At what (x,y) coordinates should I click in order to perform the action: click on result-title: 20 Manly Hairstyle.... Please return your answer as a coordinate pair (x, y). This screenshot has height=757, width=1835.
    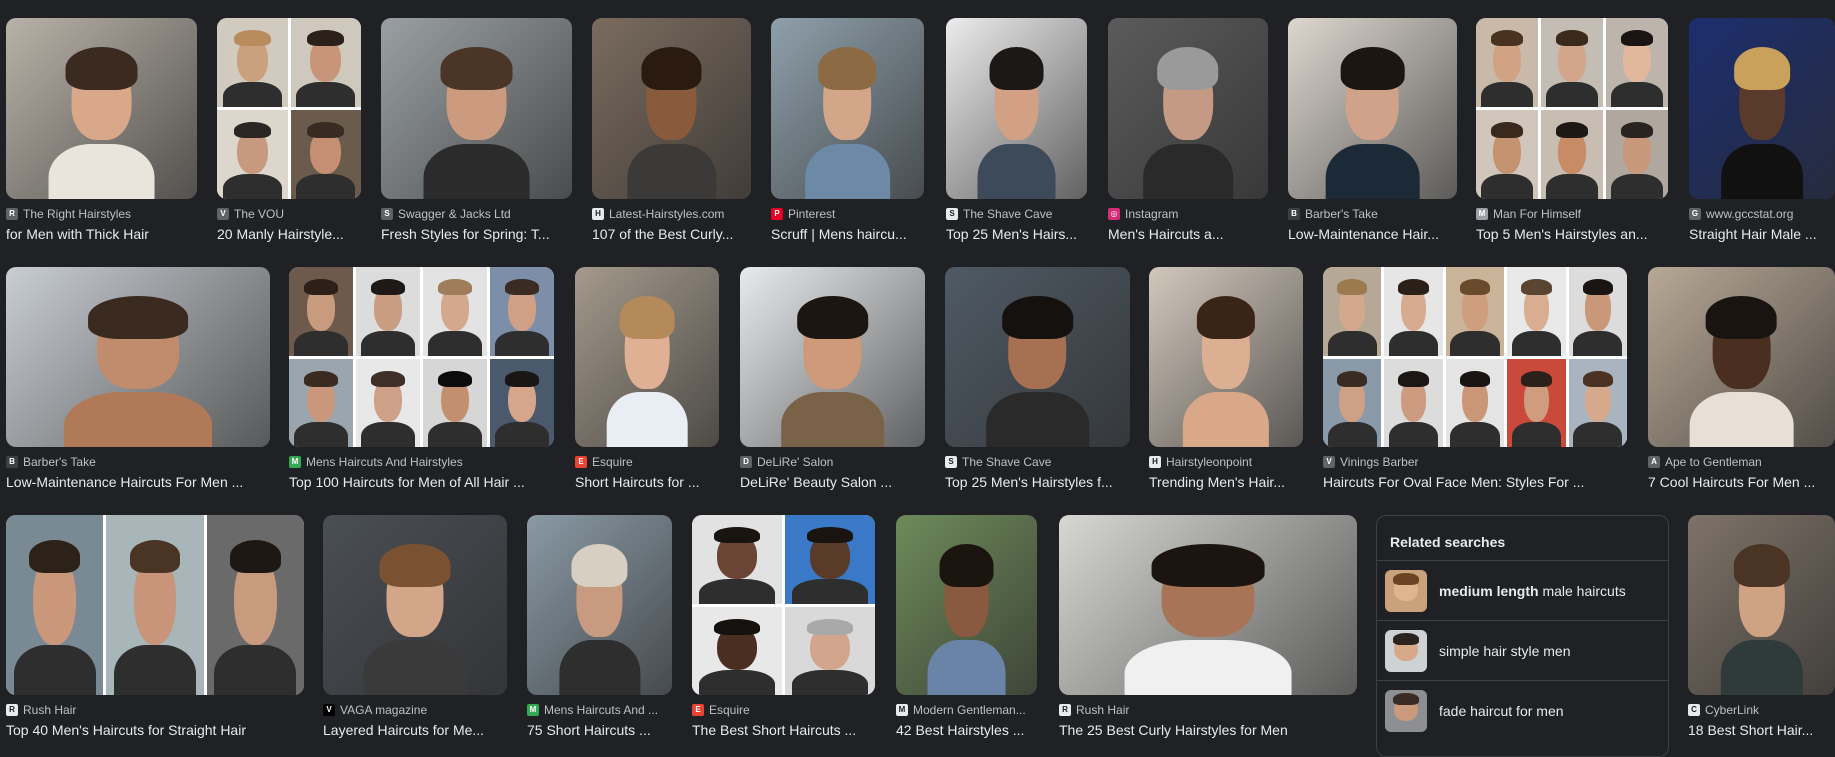
    Looking at the image, I should click on (289, 234).